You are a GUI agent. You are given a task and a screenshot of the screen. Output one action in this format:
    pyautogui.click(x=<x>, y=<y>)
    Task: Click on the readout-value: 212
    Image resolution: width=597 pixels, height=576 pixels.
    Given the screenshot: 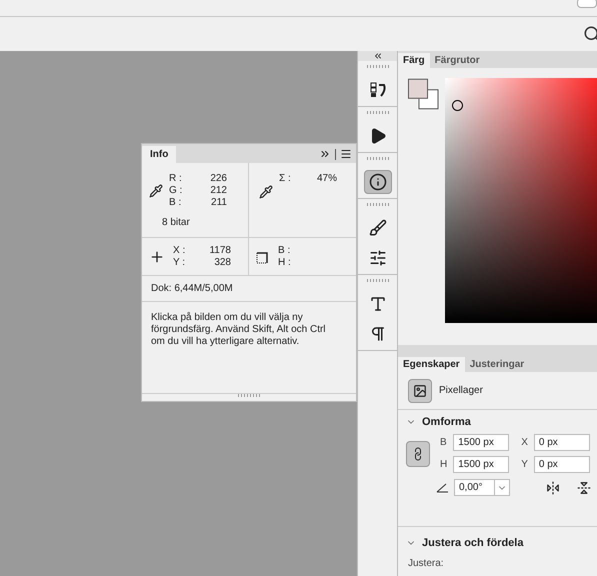 What is the action you would take?
    pyautogui.click(x=218, y=191)
    